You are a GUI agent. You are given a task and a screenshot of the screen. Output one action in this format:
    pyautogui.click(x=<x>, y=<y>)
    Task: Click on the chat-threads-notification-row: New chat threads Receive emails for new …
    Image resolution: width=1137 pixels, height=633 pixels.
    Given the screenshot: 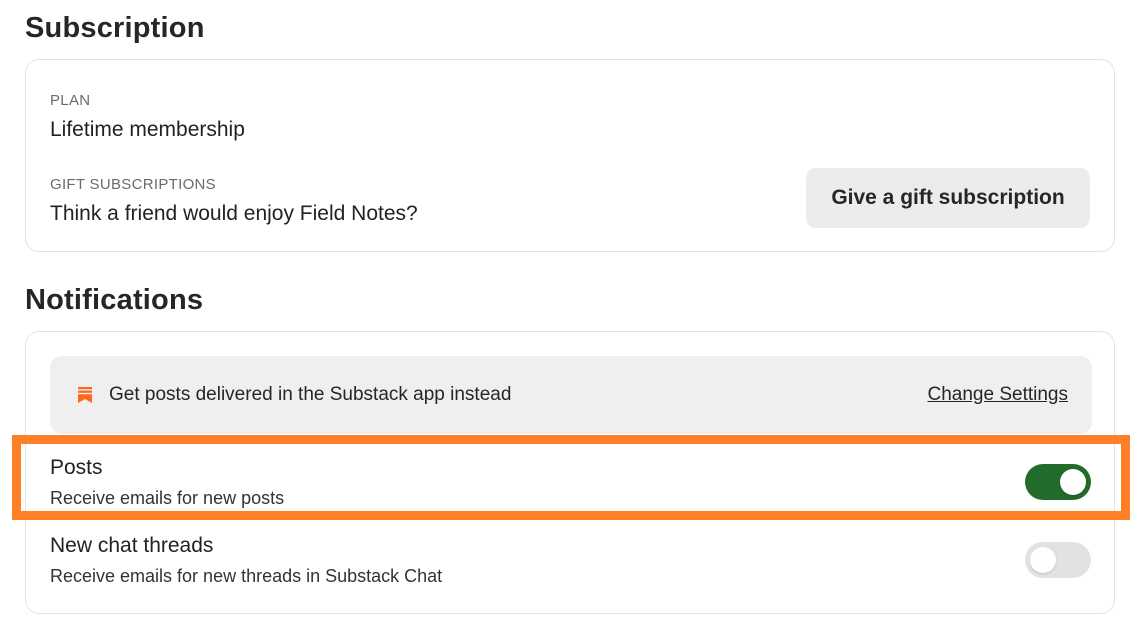 What is the action you would take?
    pyautogui.click(x=570, y=565)
    